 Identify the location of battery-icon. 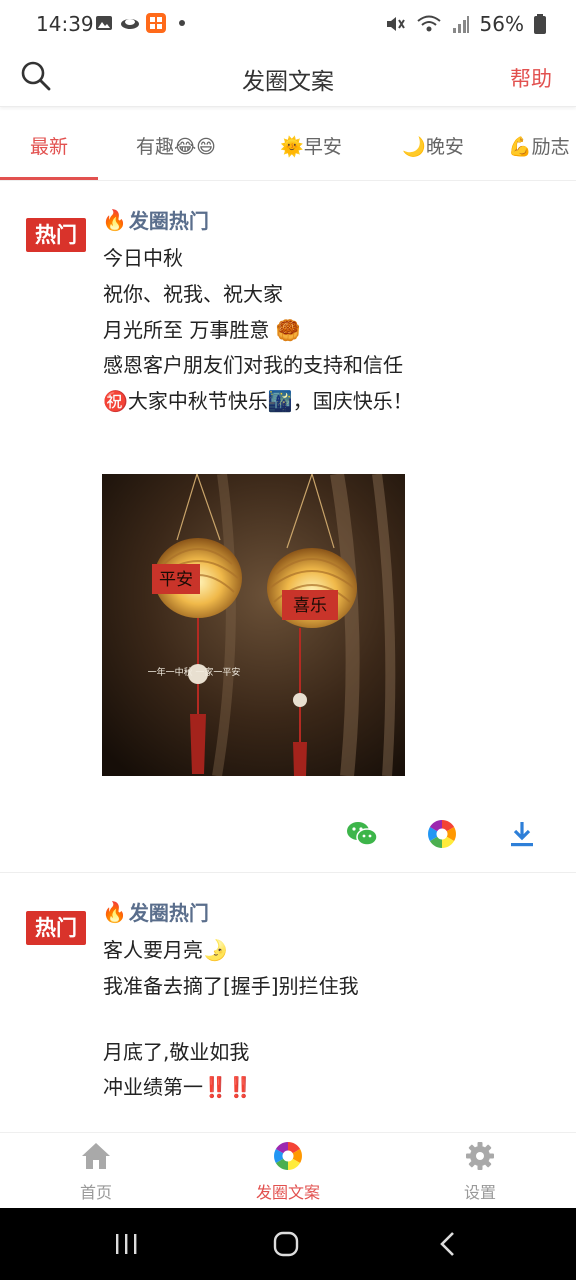
(540, 24).